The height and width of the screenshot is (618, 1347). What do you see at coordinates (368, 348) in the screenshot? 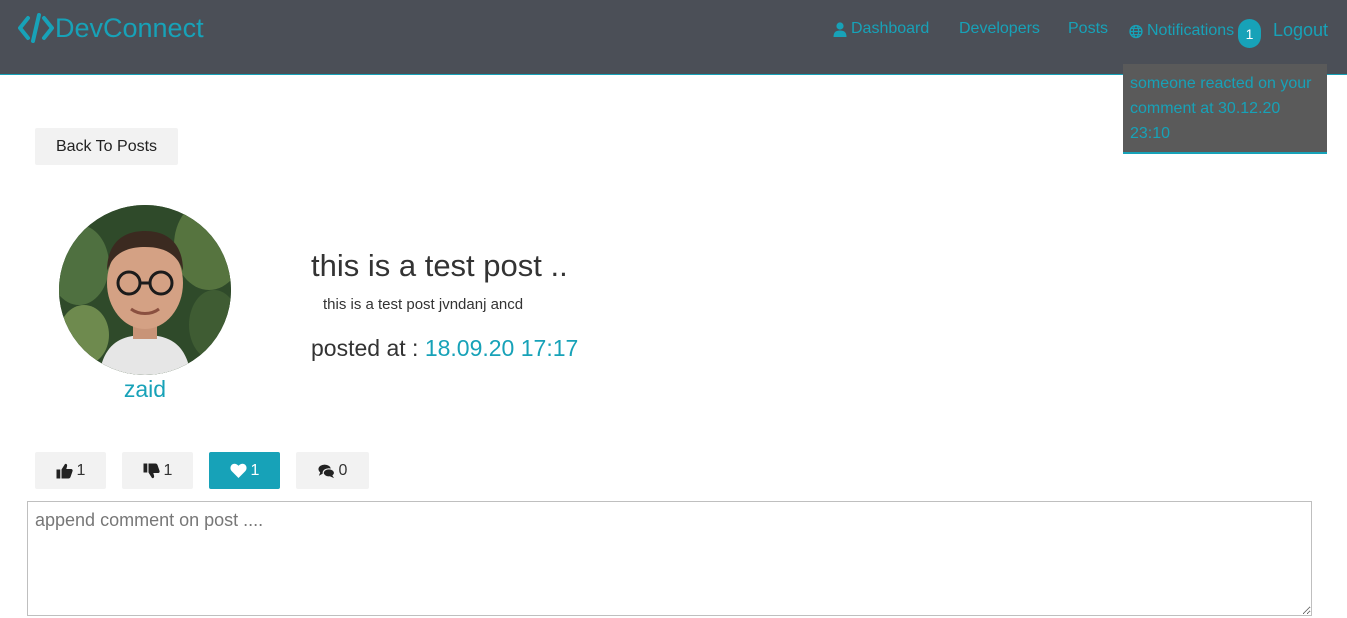
I see `posted-at-label: posted at :` at bounding box center [368, 348].